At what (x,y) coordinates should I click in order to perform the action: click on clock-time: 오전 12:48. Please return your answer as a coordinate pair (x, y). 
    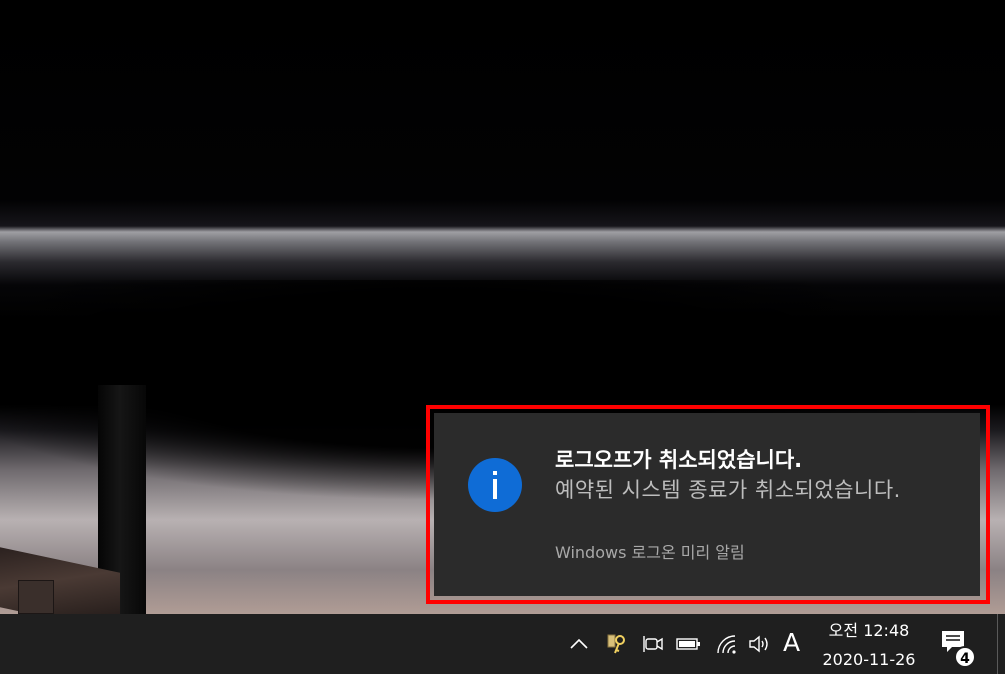
    Looking at the image, I should click on (869, 630).